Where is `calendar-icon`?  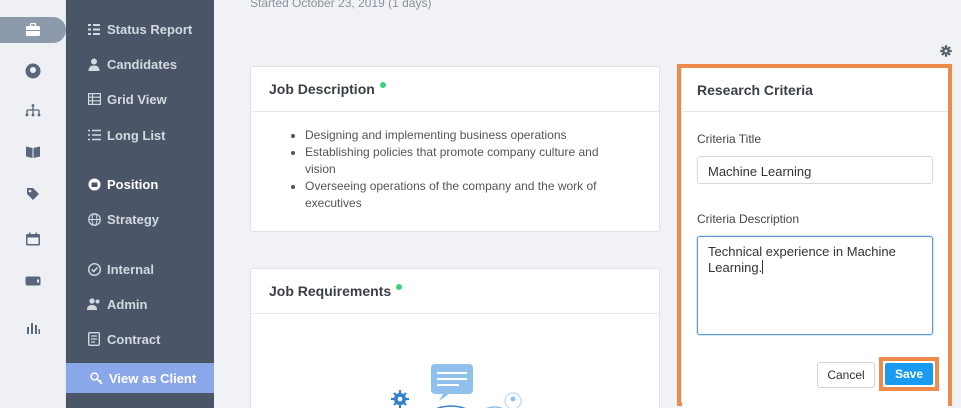
calendar-icon is located at coordinates (33, 239).